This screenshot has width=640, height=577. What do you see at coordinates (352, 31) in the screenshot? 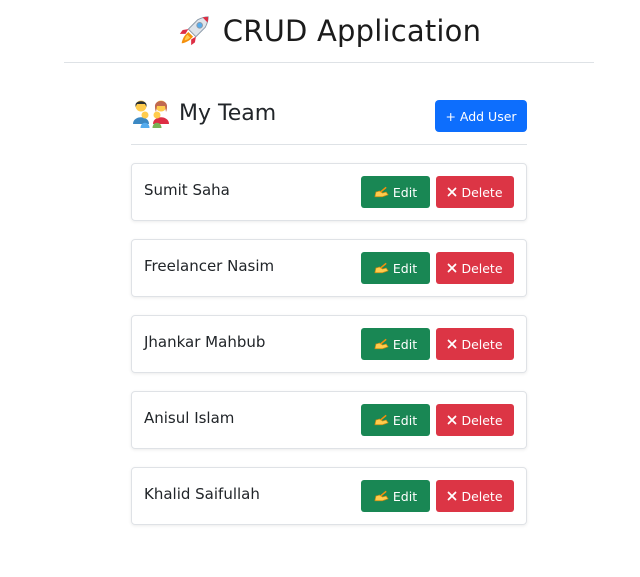
I see `app-title: CRUD Application` at bounding box center [352, 31].